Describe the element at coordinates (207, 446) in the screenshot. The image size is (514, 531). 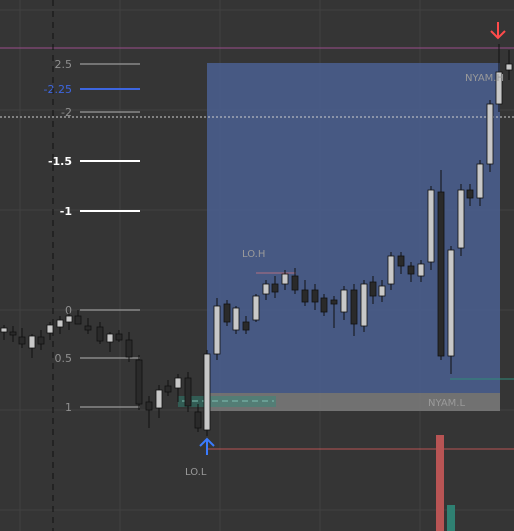
I see `up-arrow-icon` at that location.